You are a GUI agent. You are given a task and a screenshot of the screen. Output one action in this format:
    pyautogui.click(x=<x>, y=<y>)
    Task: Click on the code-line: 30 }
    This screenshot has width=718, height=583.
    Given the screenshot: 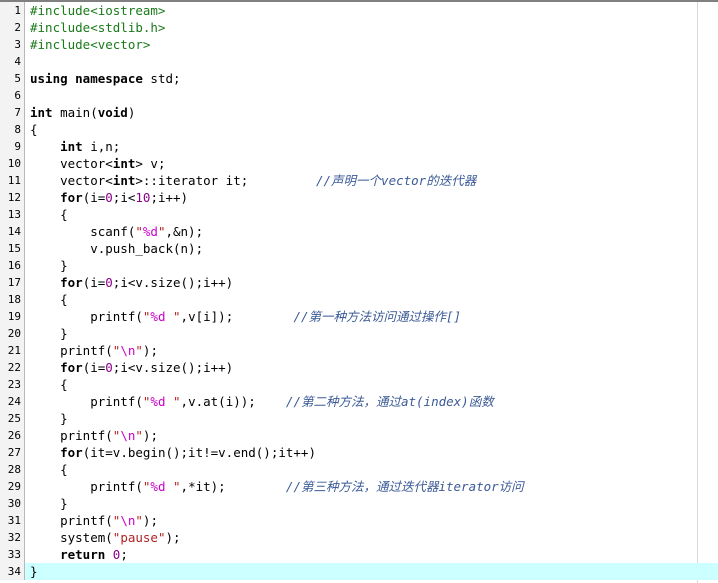 What is the action you would take?
    pyautogui.click(x=359, y=503)
    